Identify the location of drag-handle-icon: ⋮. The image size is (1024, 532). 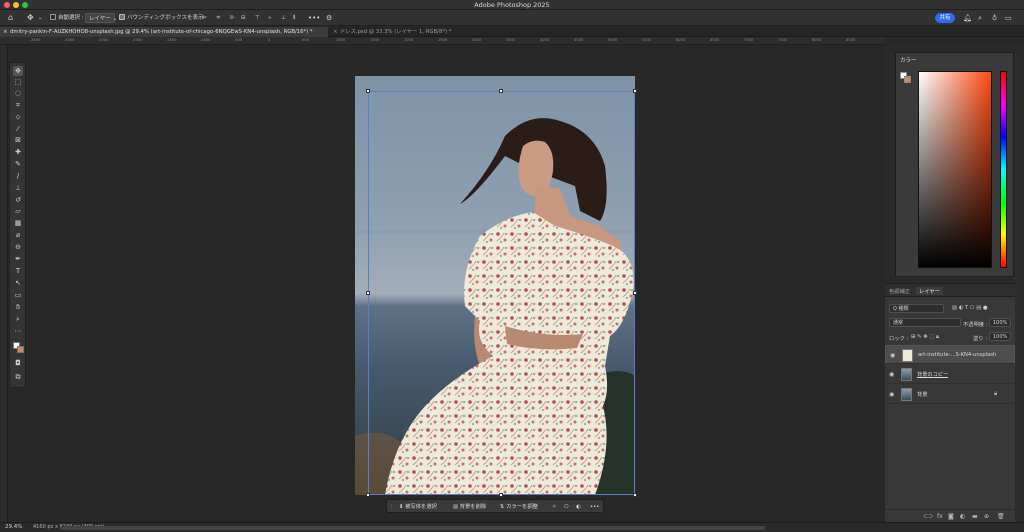
(391, 507).